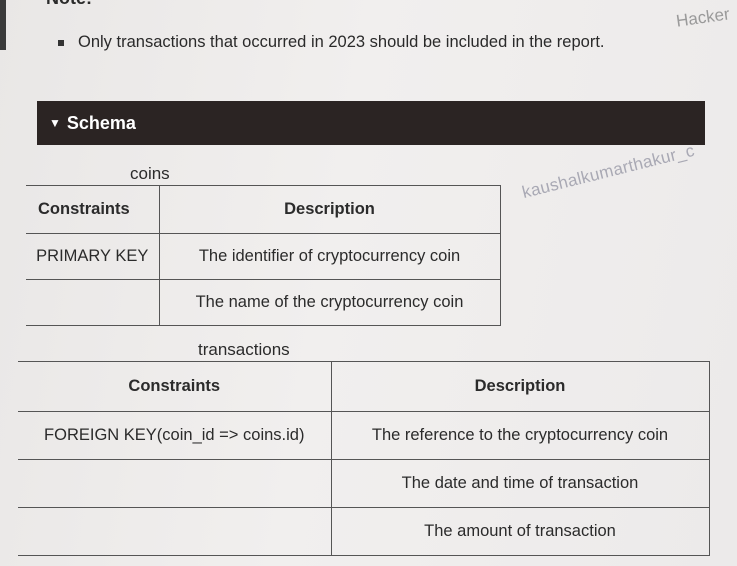  I want to click on description-cell: The identifier of cryptocurrency coin, so click(329, 256).